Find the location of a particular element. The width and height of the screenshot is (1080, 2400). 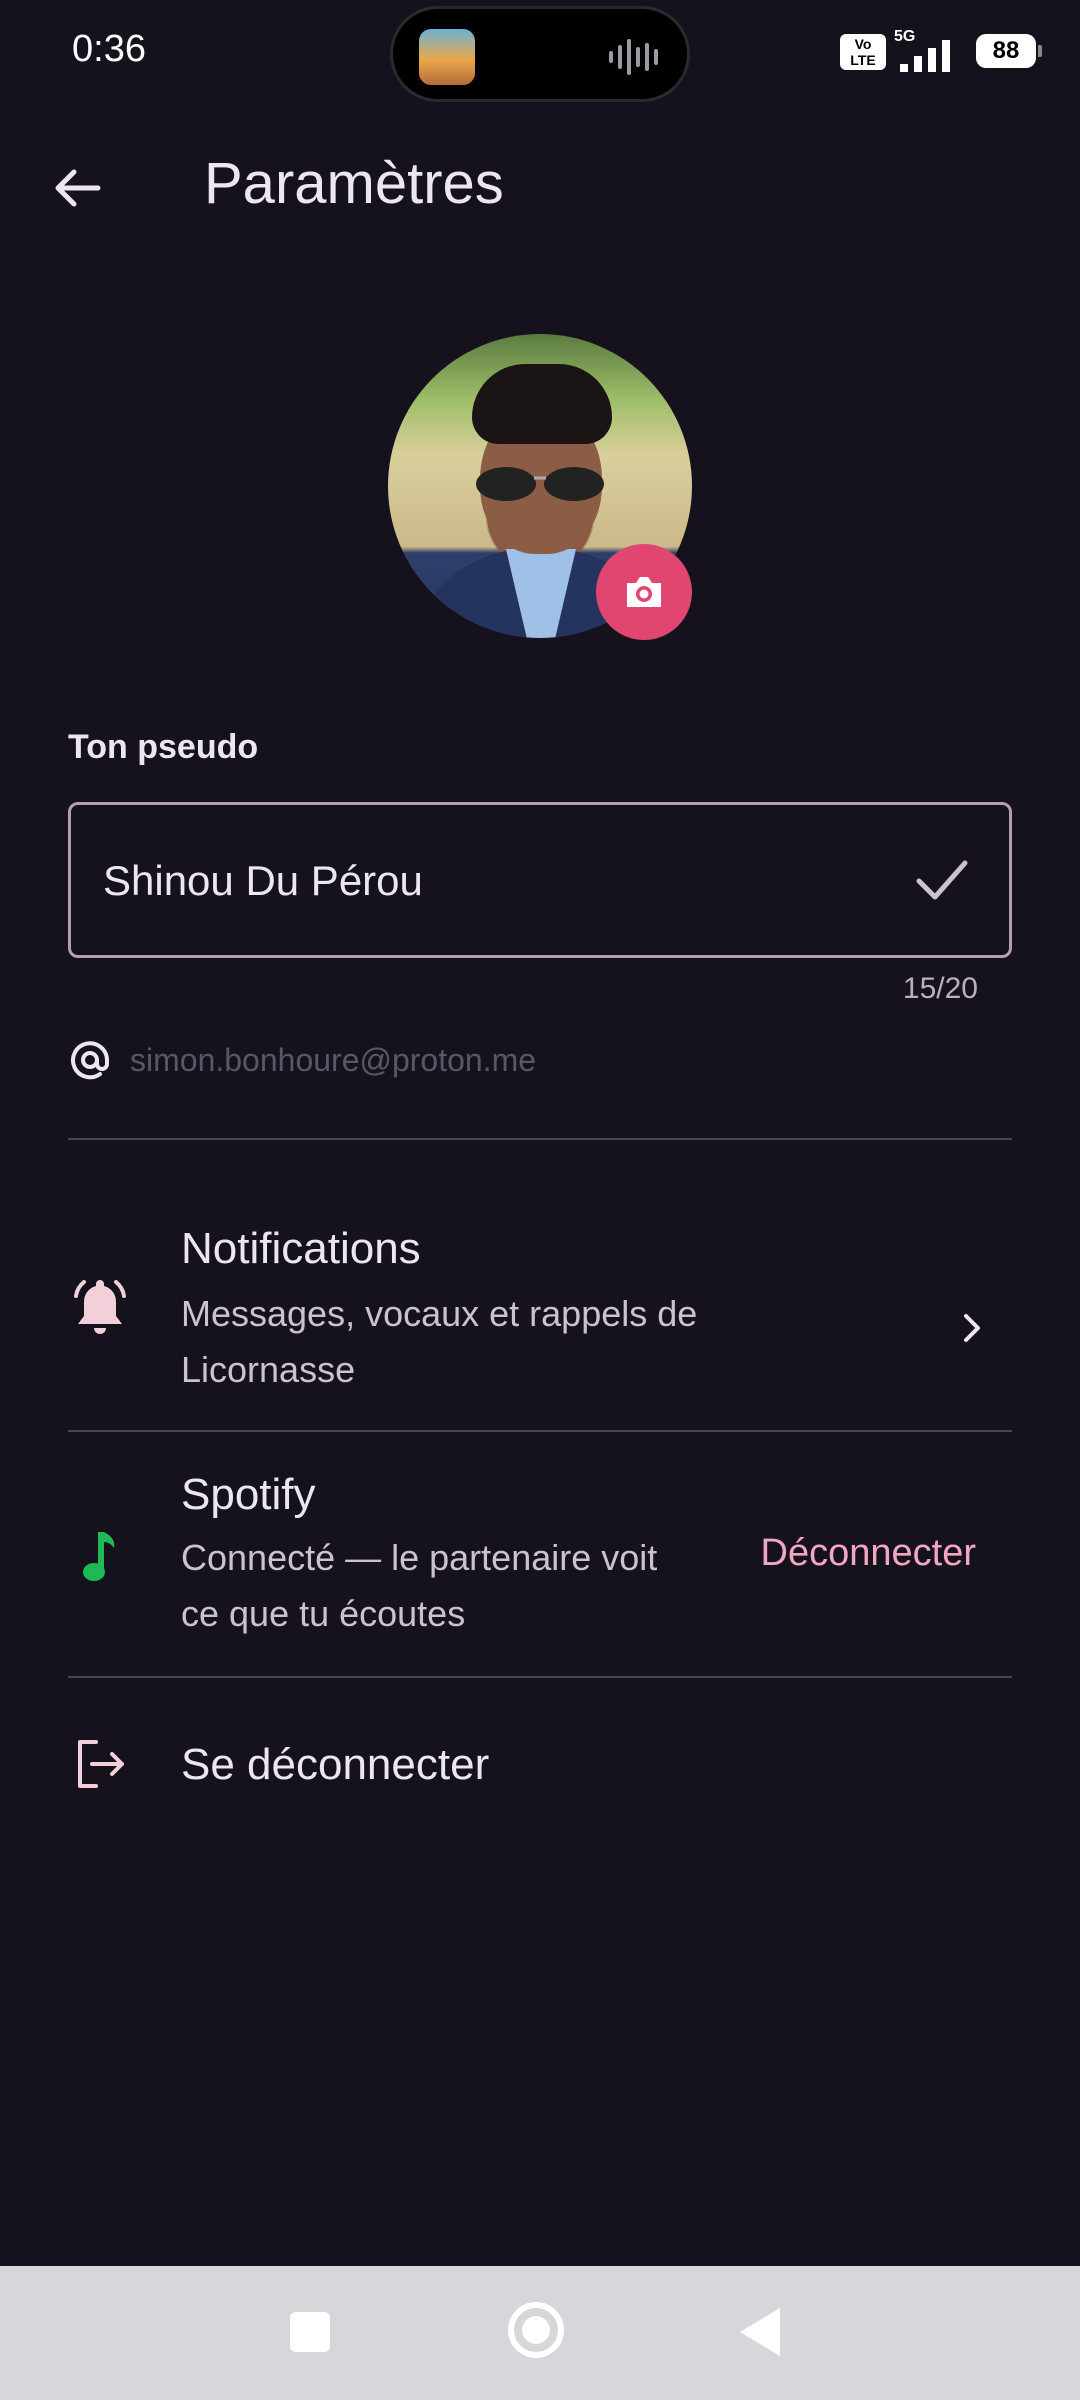

audio-wave-icon is located at coordinates (633, 57).